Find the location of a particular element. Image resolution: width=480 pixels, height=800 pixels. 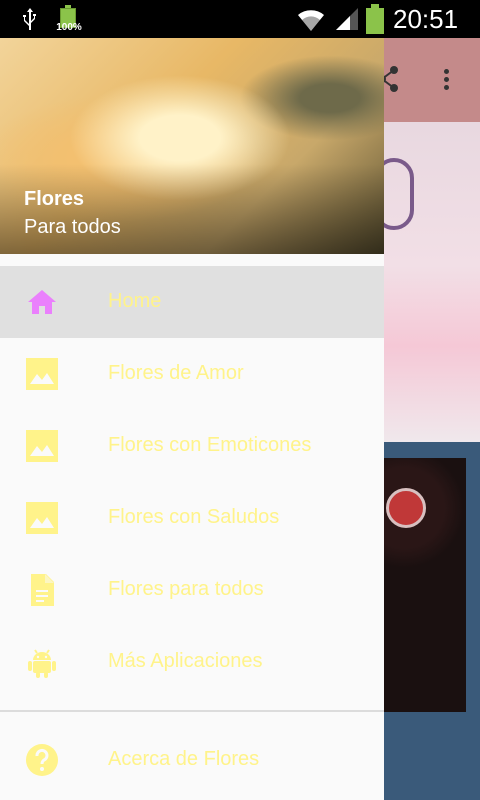

battery-icon is located at coordinates (375, 19).